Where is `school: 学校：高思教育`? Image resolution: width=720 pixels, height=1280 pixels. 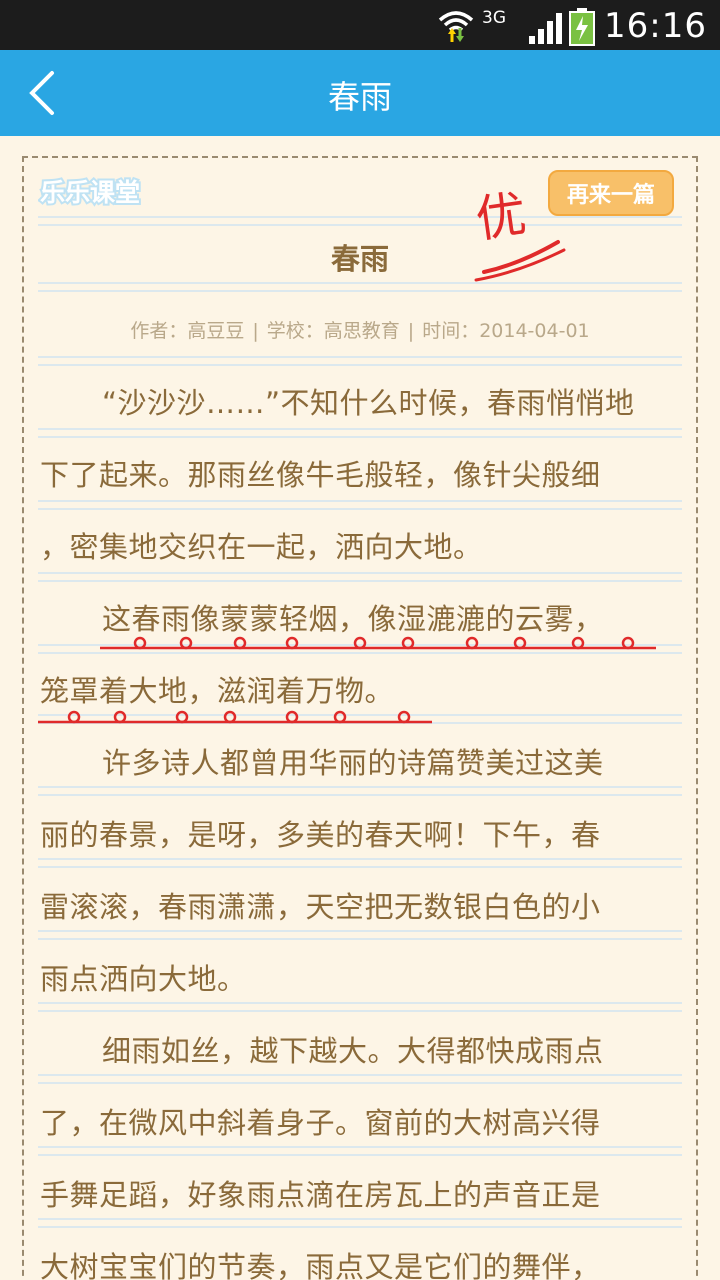
school: 学校：高思教育 is located at coordinates (333, 331).